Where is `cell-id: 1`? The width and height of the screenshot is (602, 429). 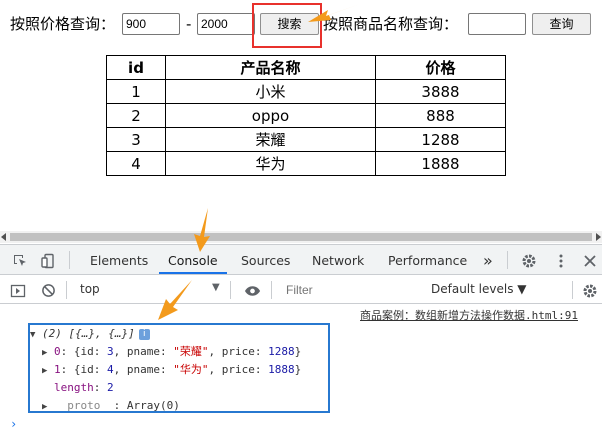 cell-id: 1 is located at coordinates (136, 91).